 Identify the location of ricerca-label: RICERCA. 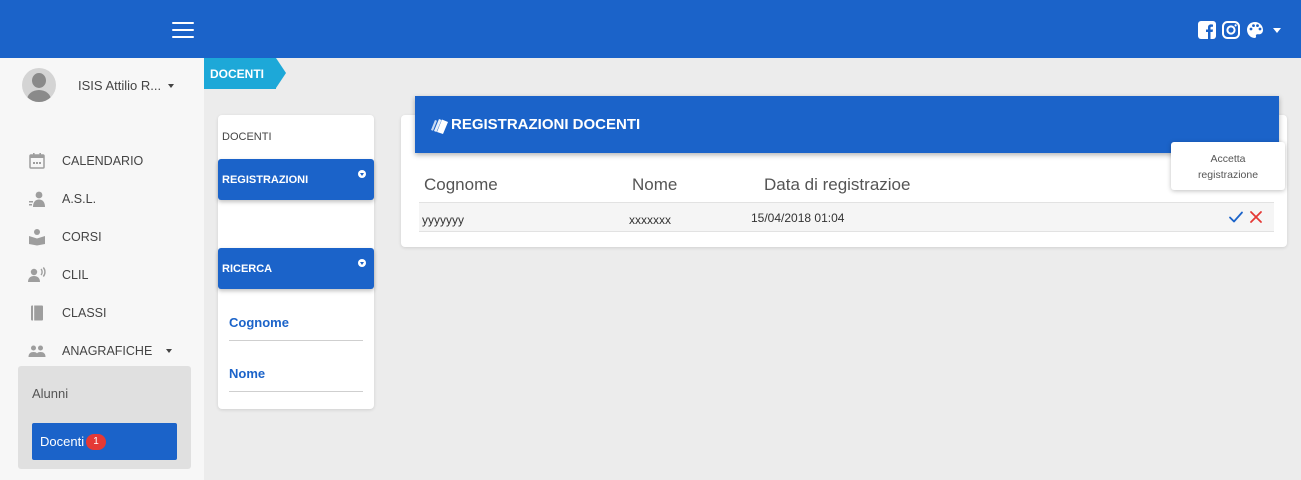
(247, 268).